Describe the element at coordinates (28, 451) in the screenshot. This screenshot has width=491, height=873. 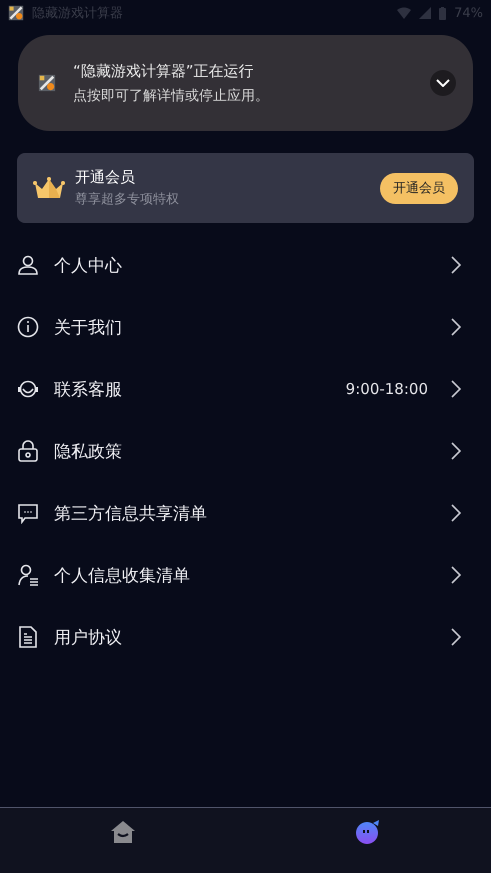
I see `lock-icon` at that location.